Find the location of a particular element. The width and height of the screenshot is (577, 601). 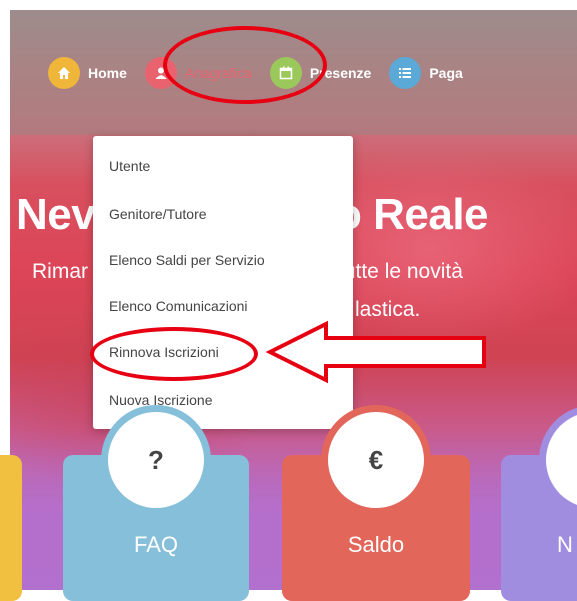

hero-subtitle-line2: lastica. is located at coordinates (388, 309).